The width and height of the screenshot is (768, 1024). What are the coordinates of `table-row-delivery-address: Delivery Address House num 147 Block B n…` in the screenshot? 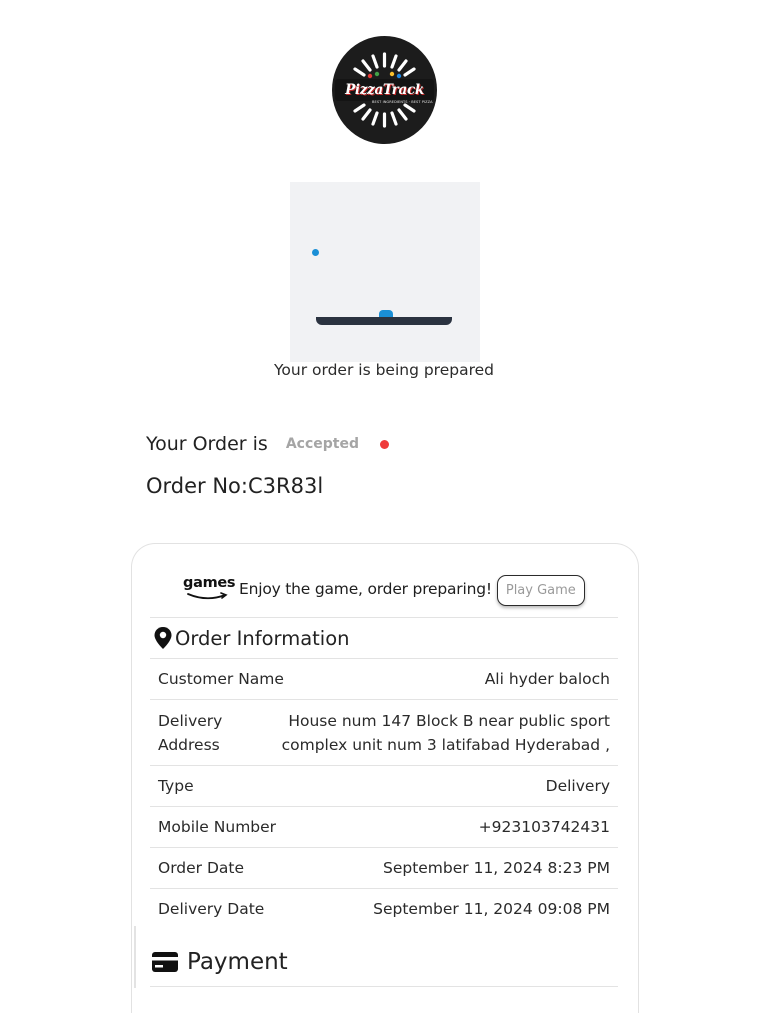 It's located at (384, 732).